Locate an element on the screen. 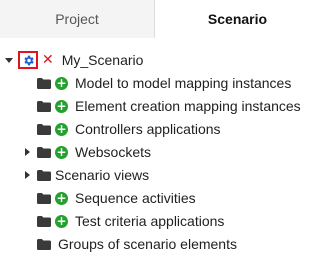 The height and width of the screenshot is (260, 320). tree-item: + Websockets is located at coordinates (88, 152).